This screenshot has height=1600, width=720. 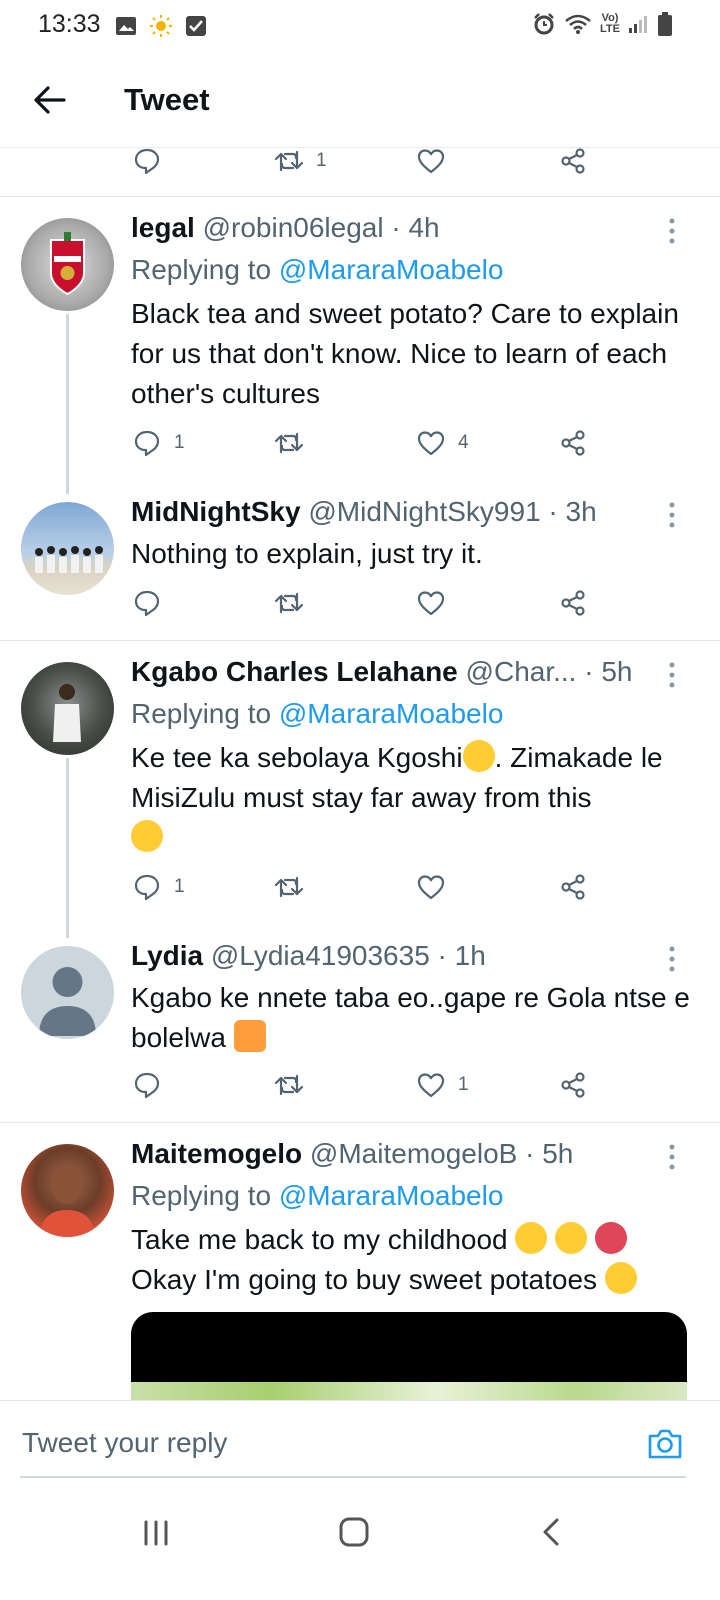 I want to click on like-count: 1, so click(x=463, y=1084).